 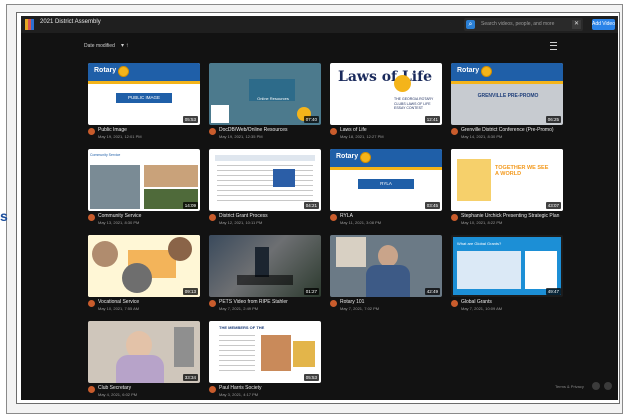 What do you see at coordinates (125, 45) in the screenshot?
I see `sort-direction-icon: ▾ ↑` at bounding box center [125, 45].